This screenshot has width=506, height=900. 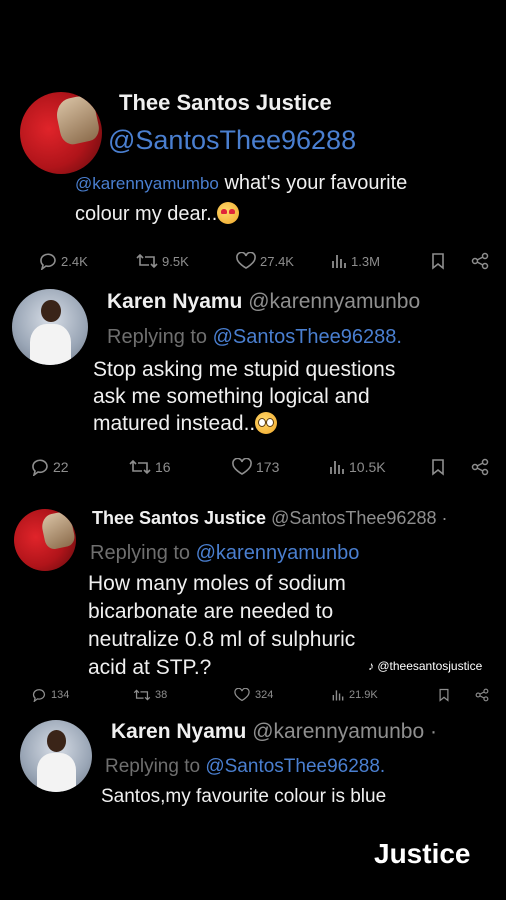 I want to click on tweet-actions: 22 16 173 10.5K, so click(x=253, y=469).